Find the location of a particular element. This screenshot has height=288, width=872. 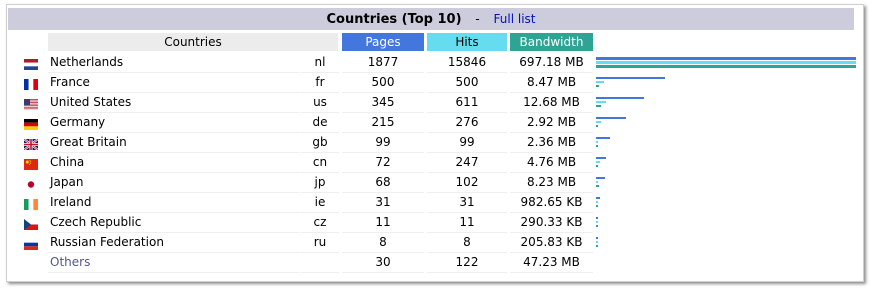

hits-value: 11 is located at coordinates (467, 223).